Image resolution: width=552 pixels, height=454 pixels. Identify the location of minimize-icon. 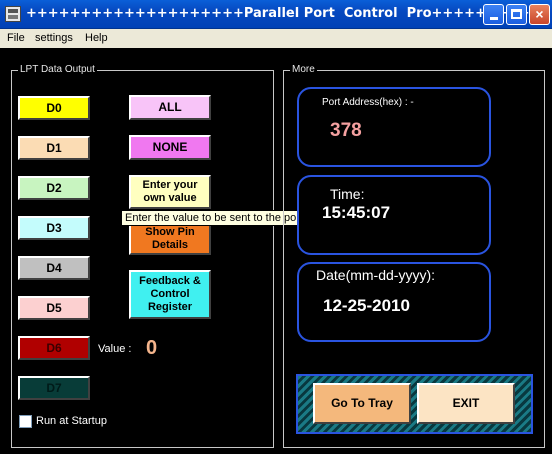
(493, 18).